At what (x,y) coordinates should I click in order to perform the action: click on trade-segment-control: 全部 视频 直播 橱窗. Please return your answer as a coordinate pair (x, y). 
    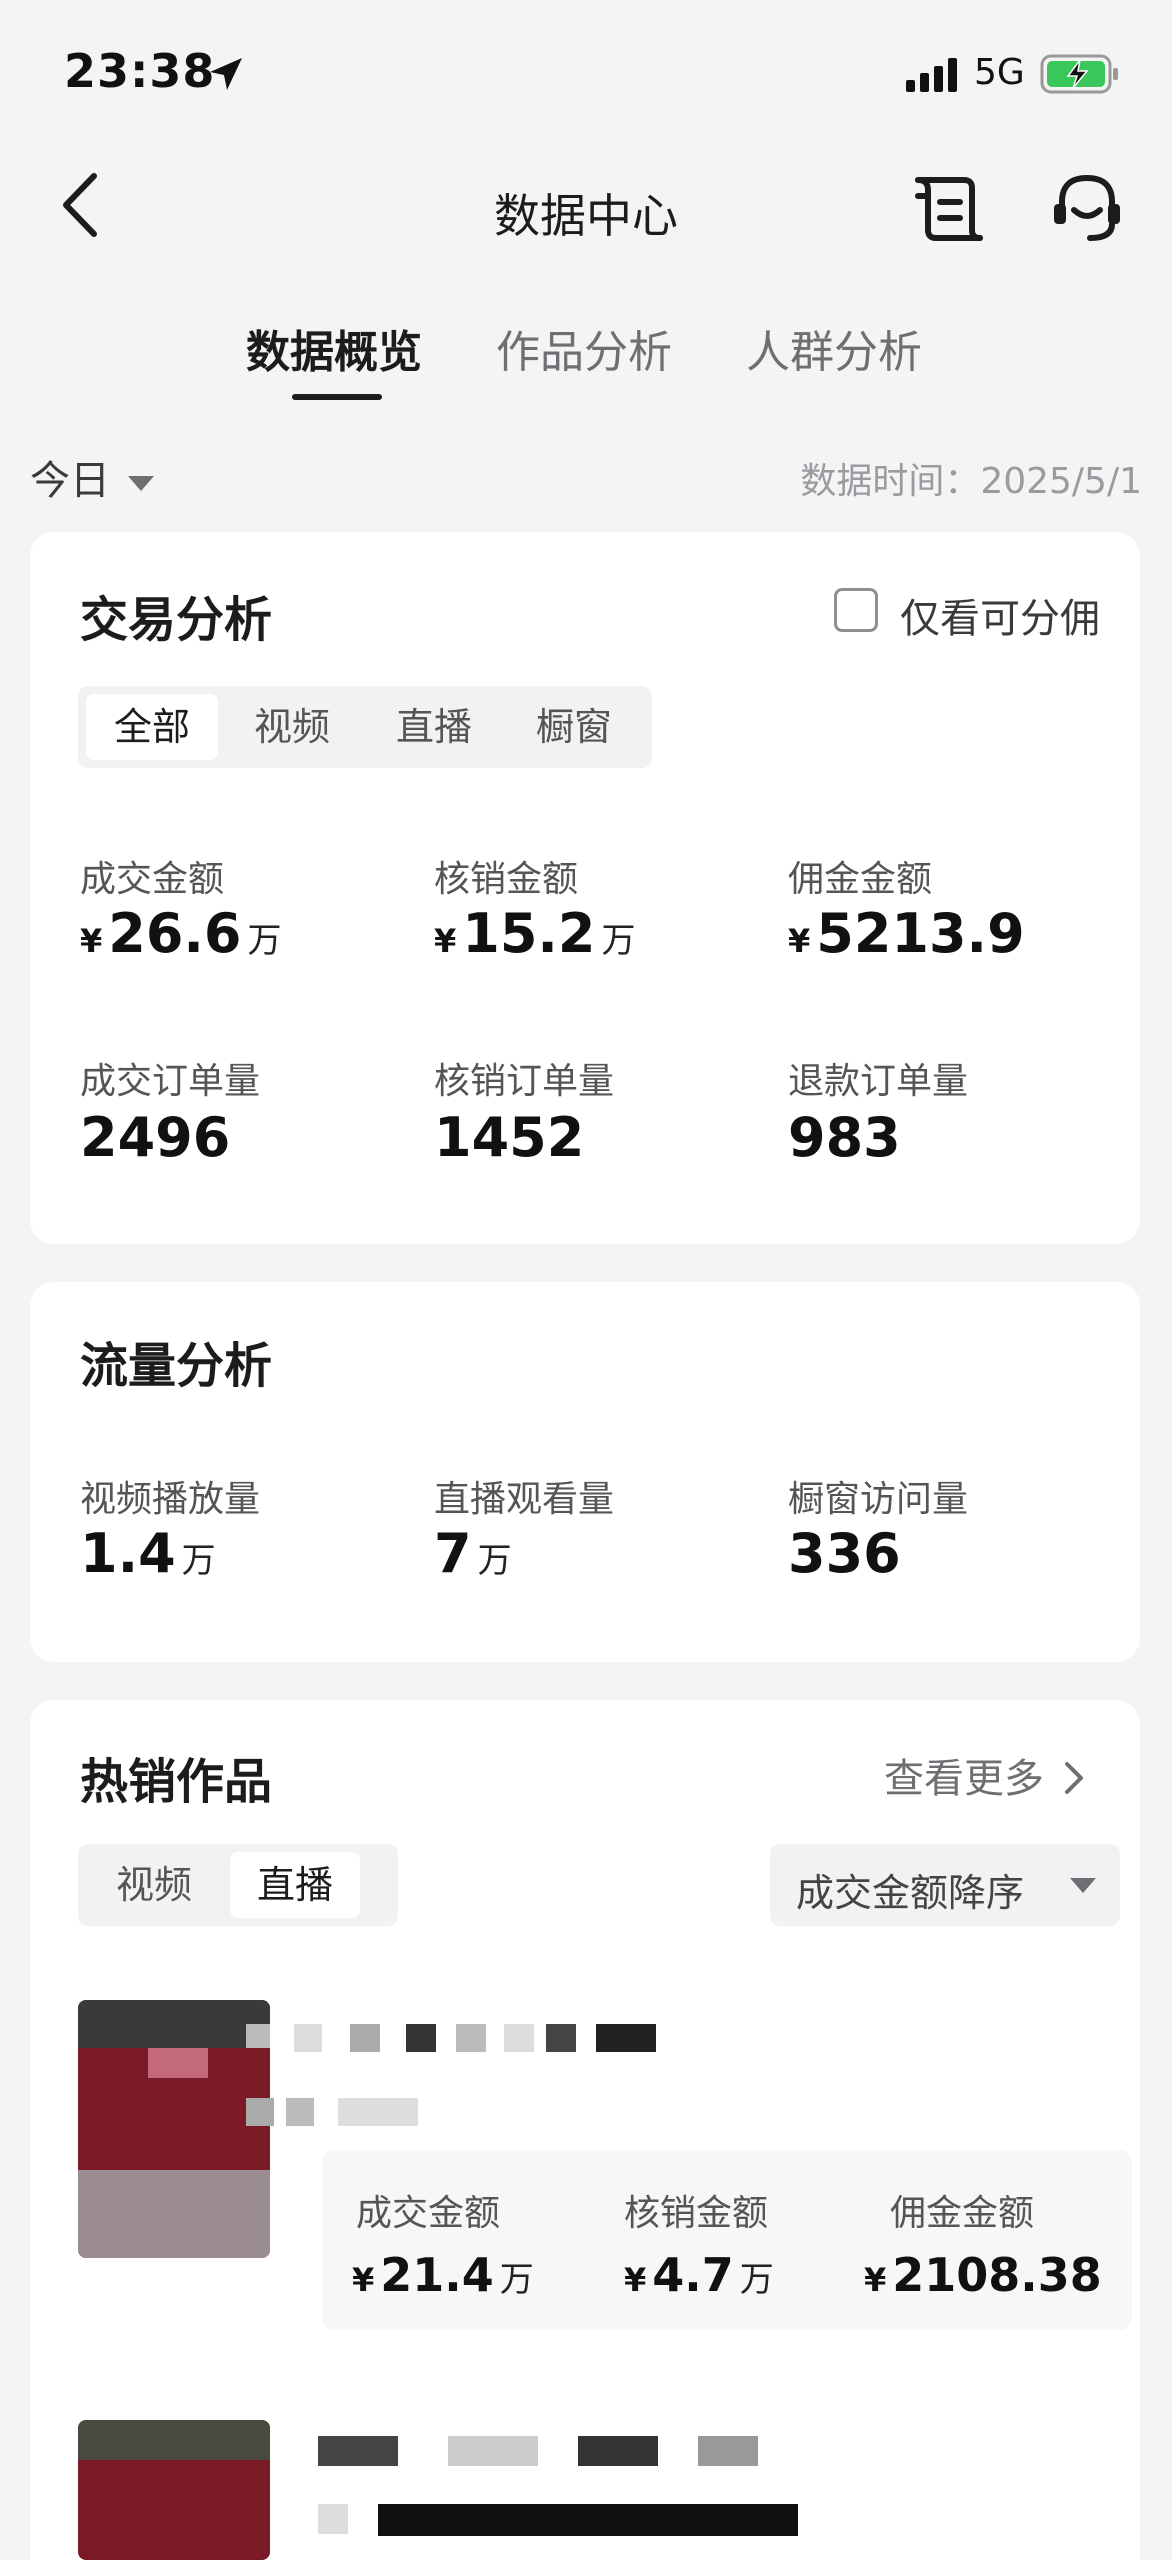
    Looking at the image, I should click on (365, 727).